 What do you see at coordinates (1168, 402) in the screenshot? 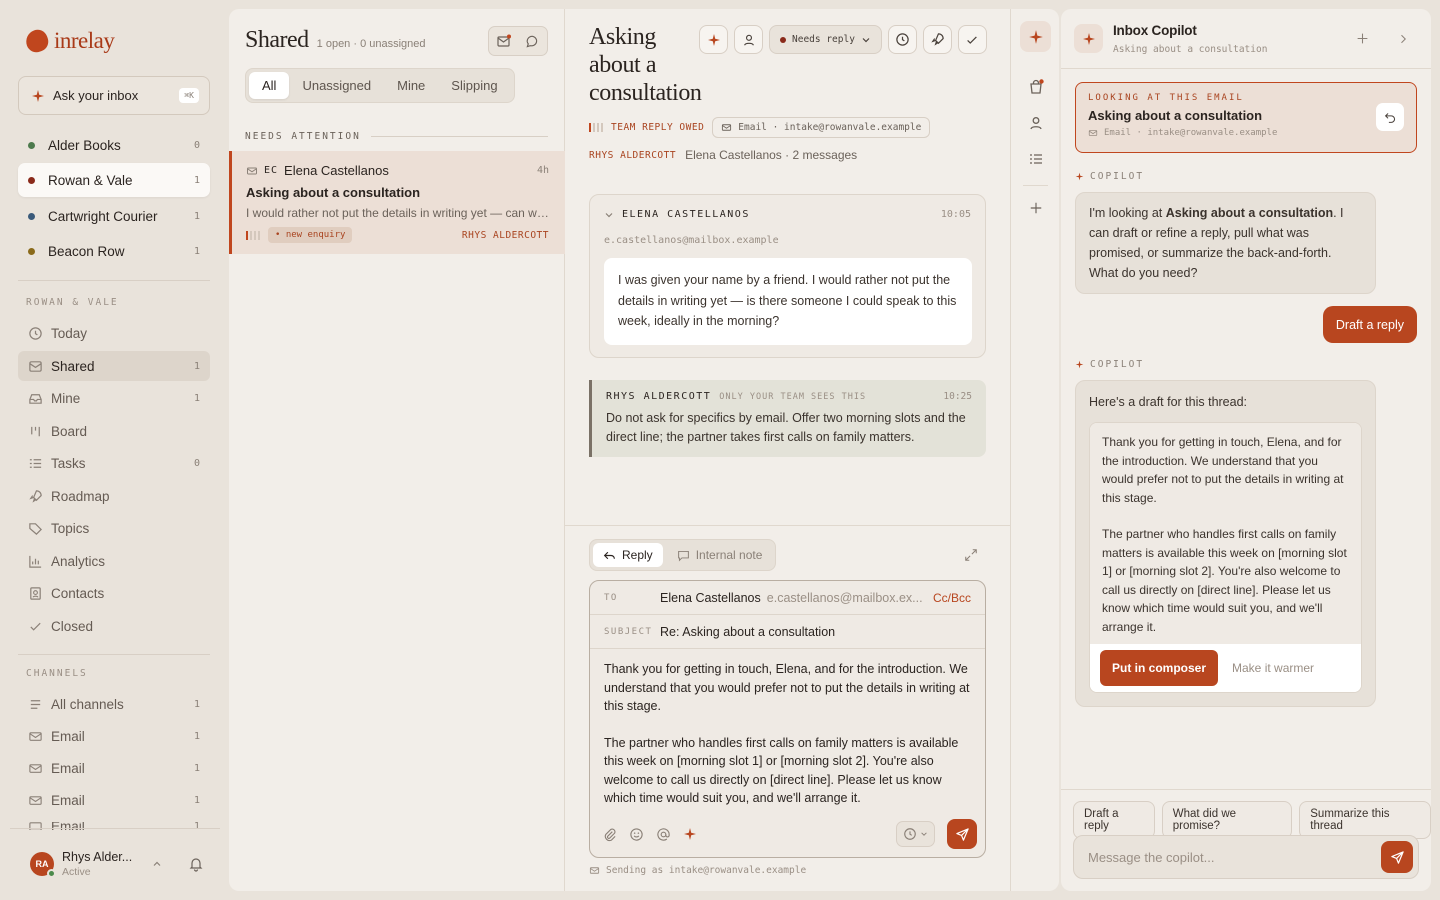
I see `draft-intro: Here's a draft for this thread:` at bounding box center [1168, 402].